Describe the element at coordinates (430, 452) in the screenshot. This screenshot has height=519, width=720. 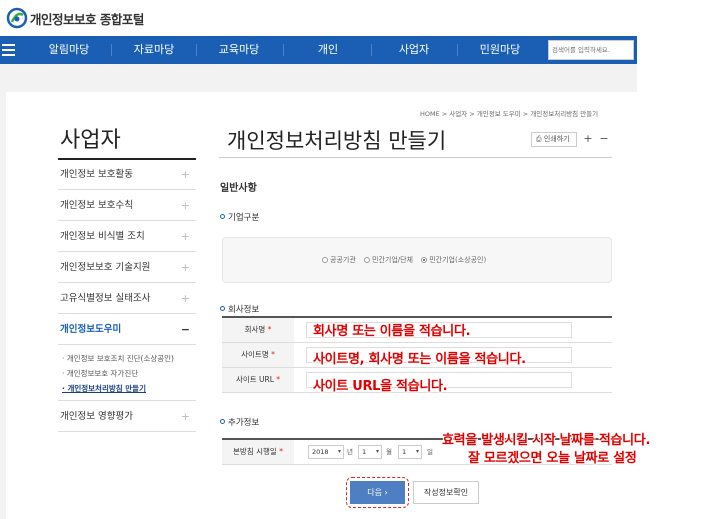
I see `day-unit: 일` at that location.